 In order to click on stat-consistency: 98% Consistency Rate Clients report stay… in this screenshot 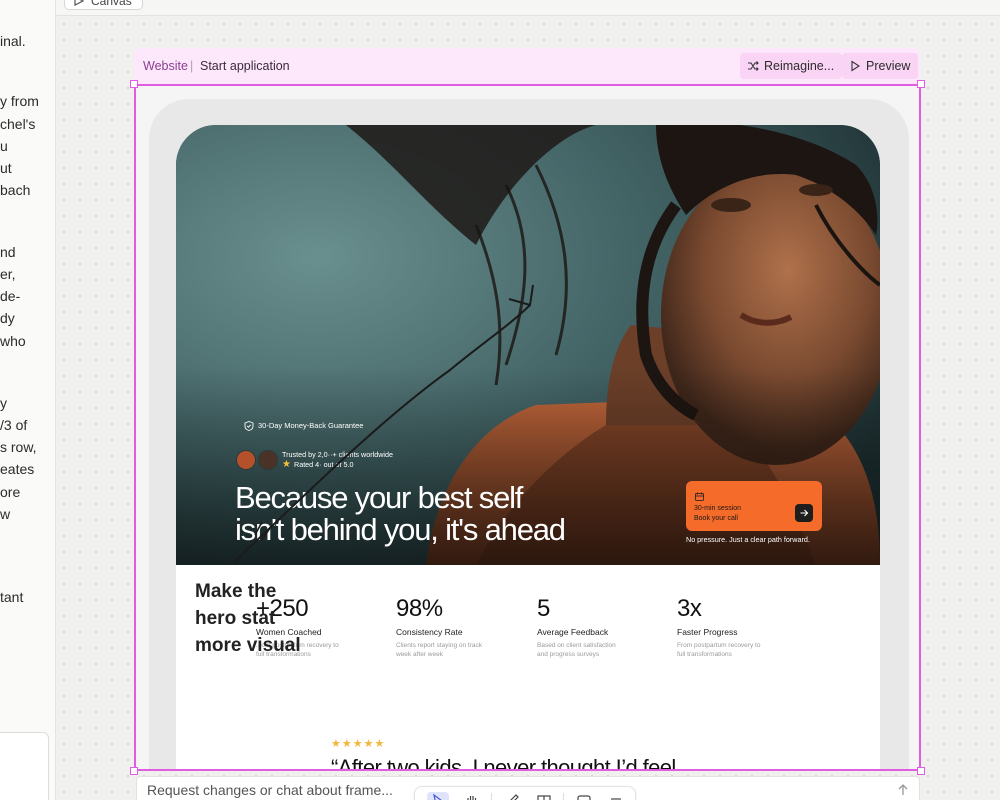, I will do `click(456, 627)`.